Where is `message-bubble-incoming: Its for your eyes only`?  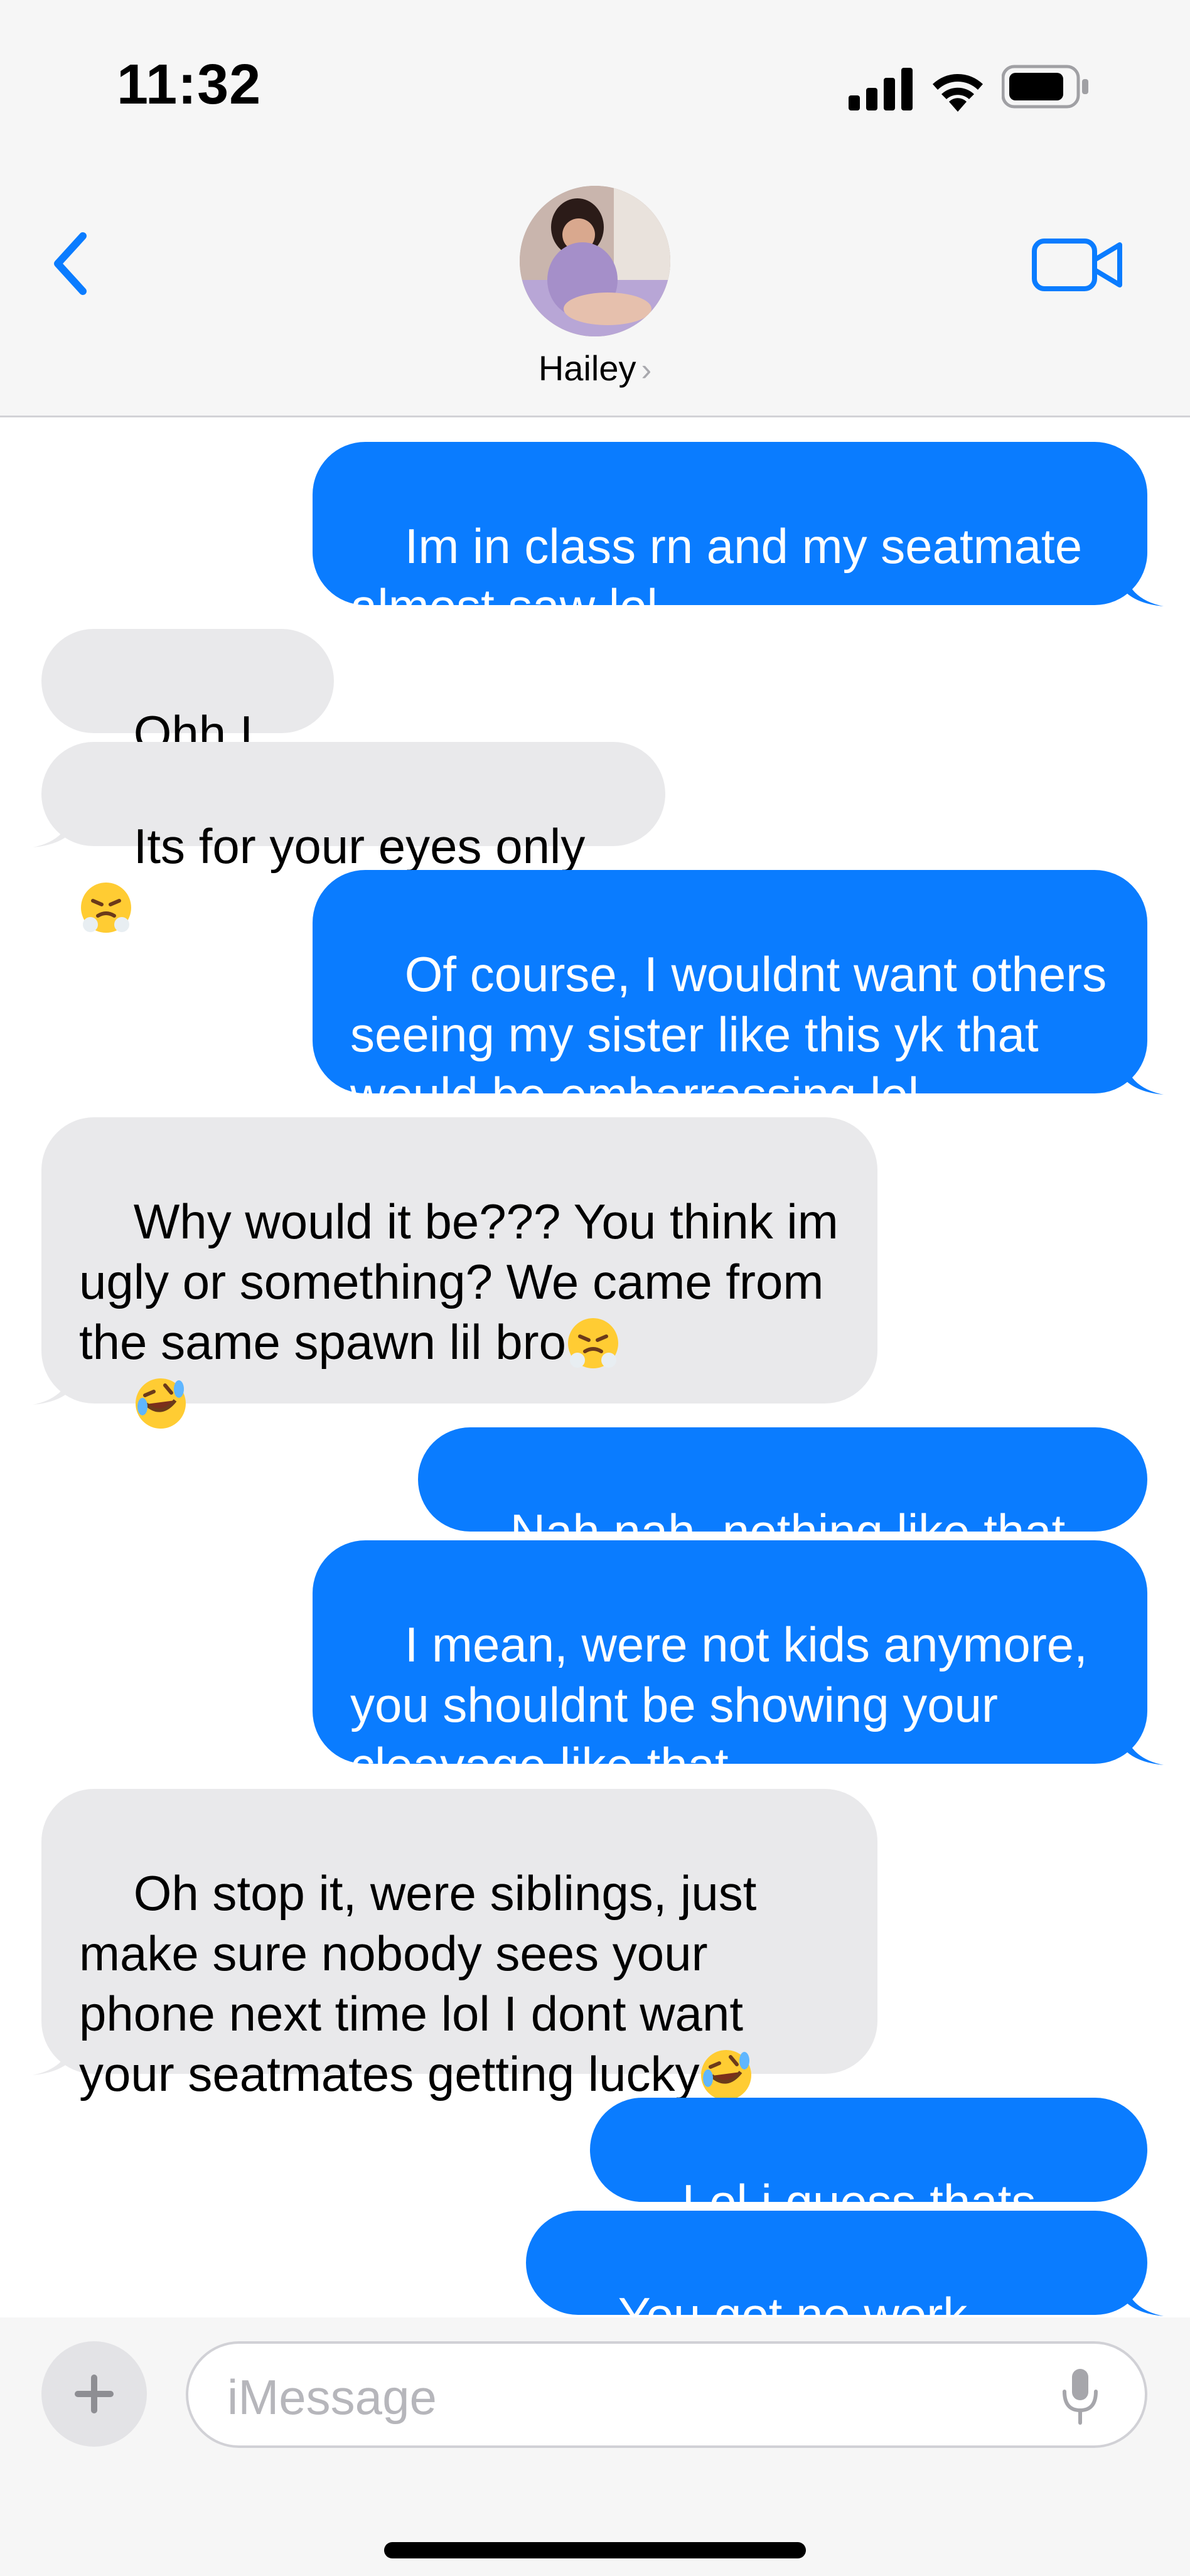 message-bubble-incoming: Its for your eyes only is located at coordinates (353, 837).